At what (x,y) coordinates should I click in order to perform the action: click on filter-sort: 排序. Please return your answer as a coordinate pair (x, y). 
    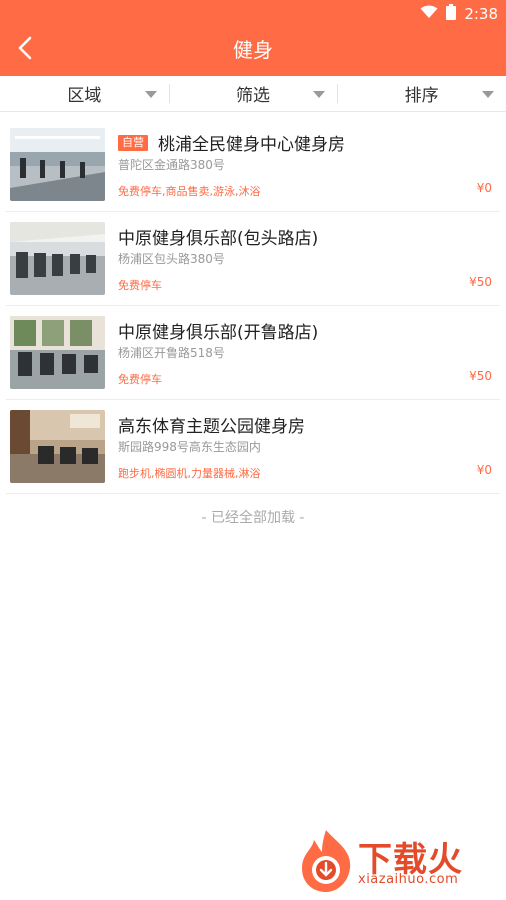
    Looking at the image, I should click on (421, 93).